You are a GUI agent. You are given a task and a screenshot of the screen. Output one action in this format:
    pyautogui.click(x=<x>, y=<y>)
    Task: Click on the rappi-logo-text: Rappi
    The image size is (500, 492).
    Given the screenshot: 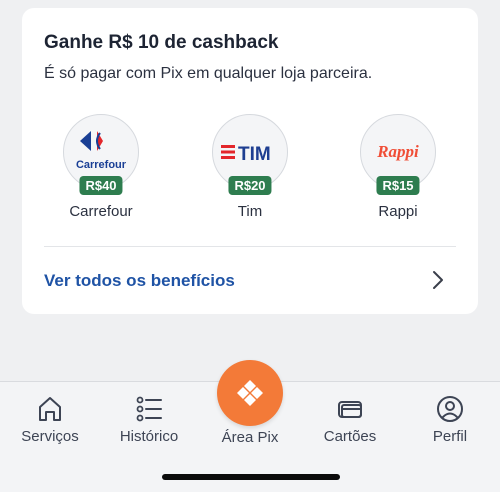 What is the action you would take?
    pyautogui.click(x=397, y=151)
    